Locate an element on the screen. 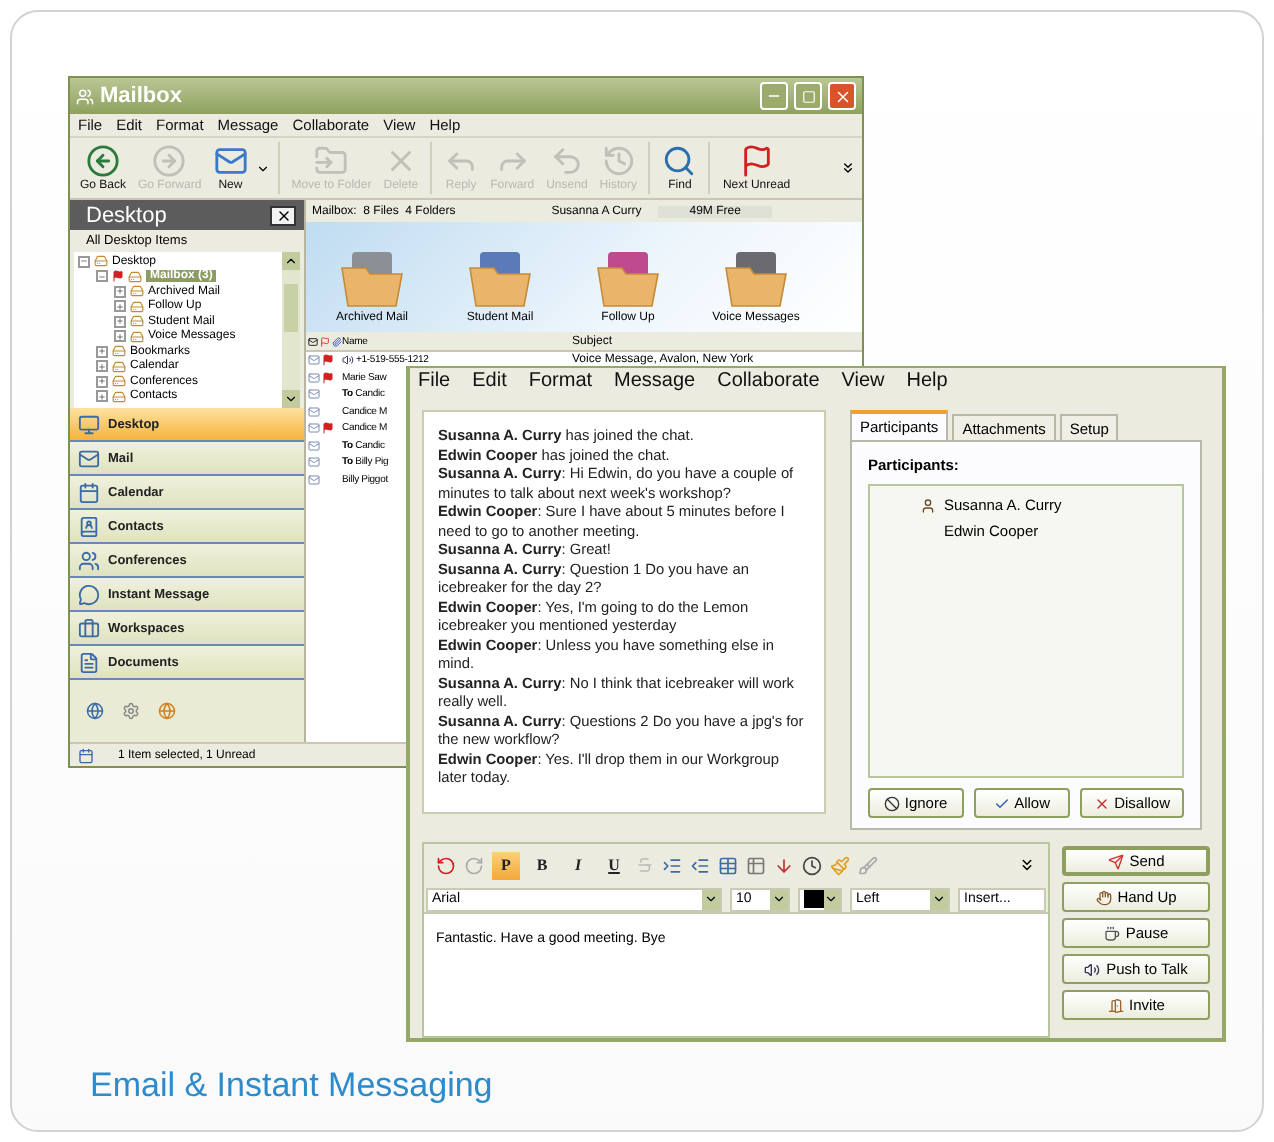 This screenshot has width=1274, height=1142. caption: Email & Instant Messaging is located at coordinates (291, 1087).